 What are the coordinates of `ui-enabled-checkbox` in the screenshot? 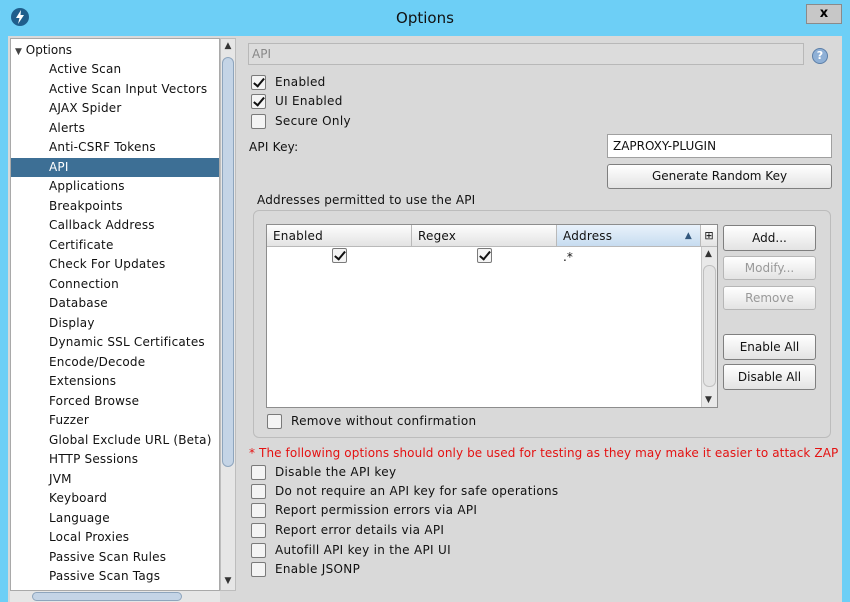 It's located at (258, 101).